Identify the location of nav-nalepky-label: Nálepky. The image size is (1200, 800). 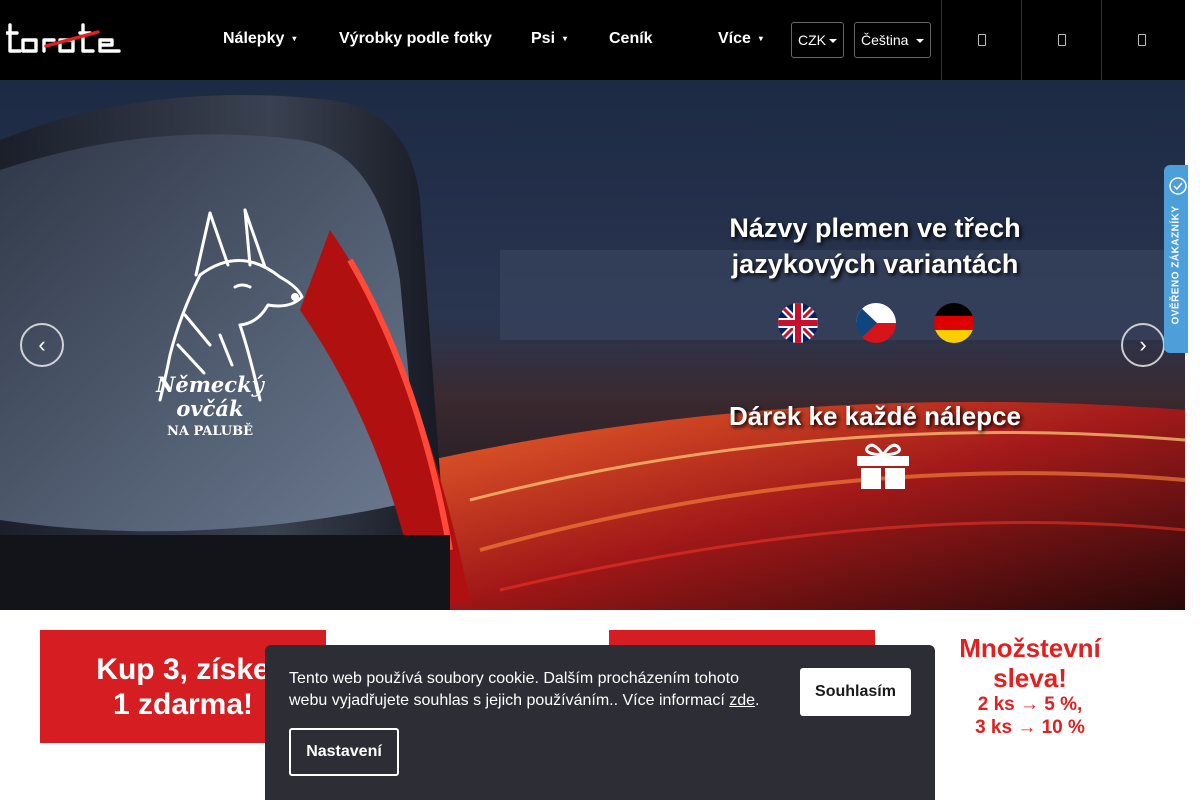
(254, 38).